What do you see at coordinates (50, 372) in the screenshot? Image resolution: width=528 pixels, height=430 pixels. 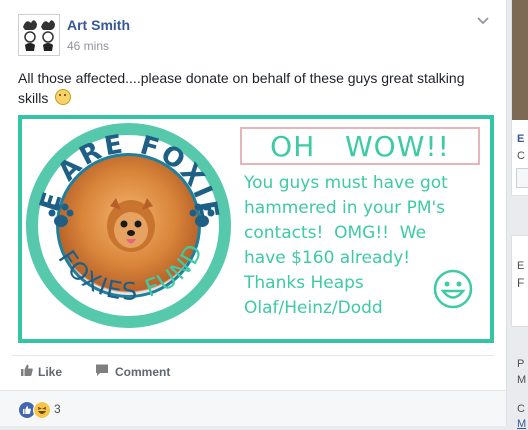 I see `like-button: Like` at bounding box center [50, 372].